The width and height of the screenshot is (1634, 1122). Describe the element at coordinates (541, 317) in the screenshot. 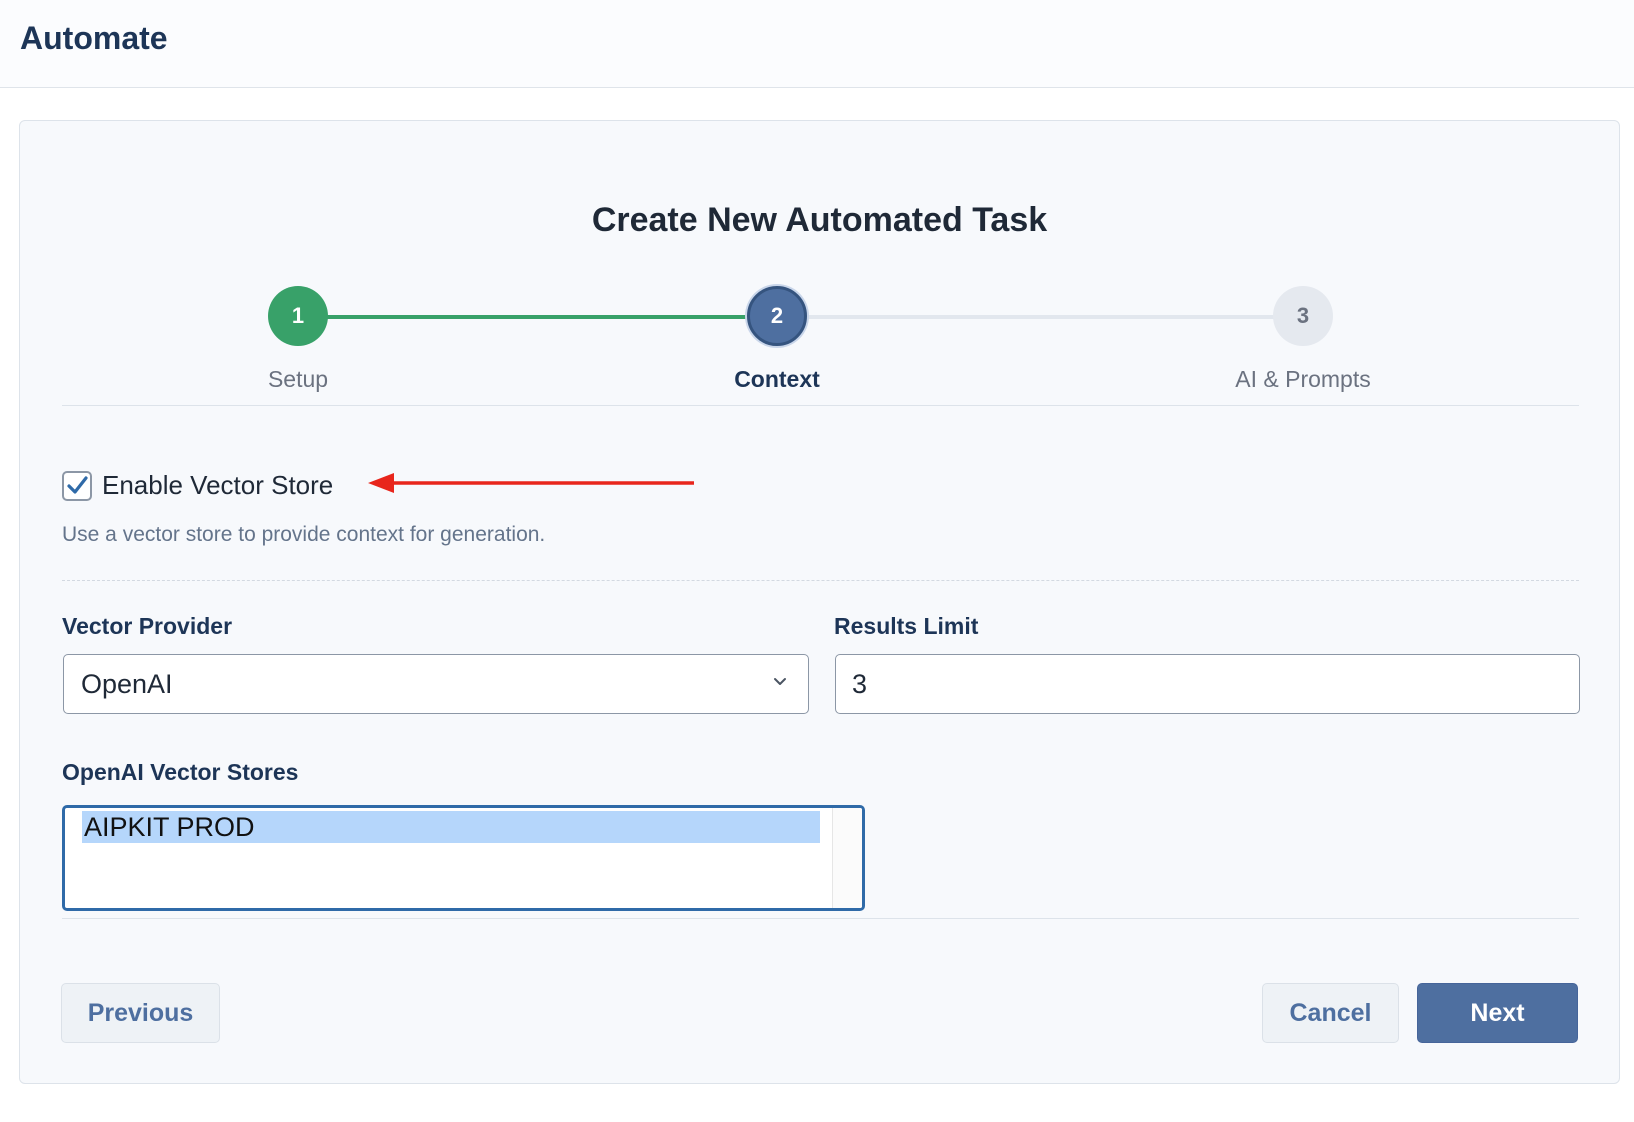

I see `progress-track-complete` at that location.